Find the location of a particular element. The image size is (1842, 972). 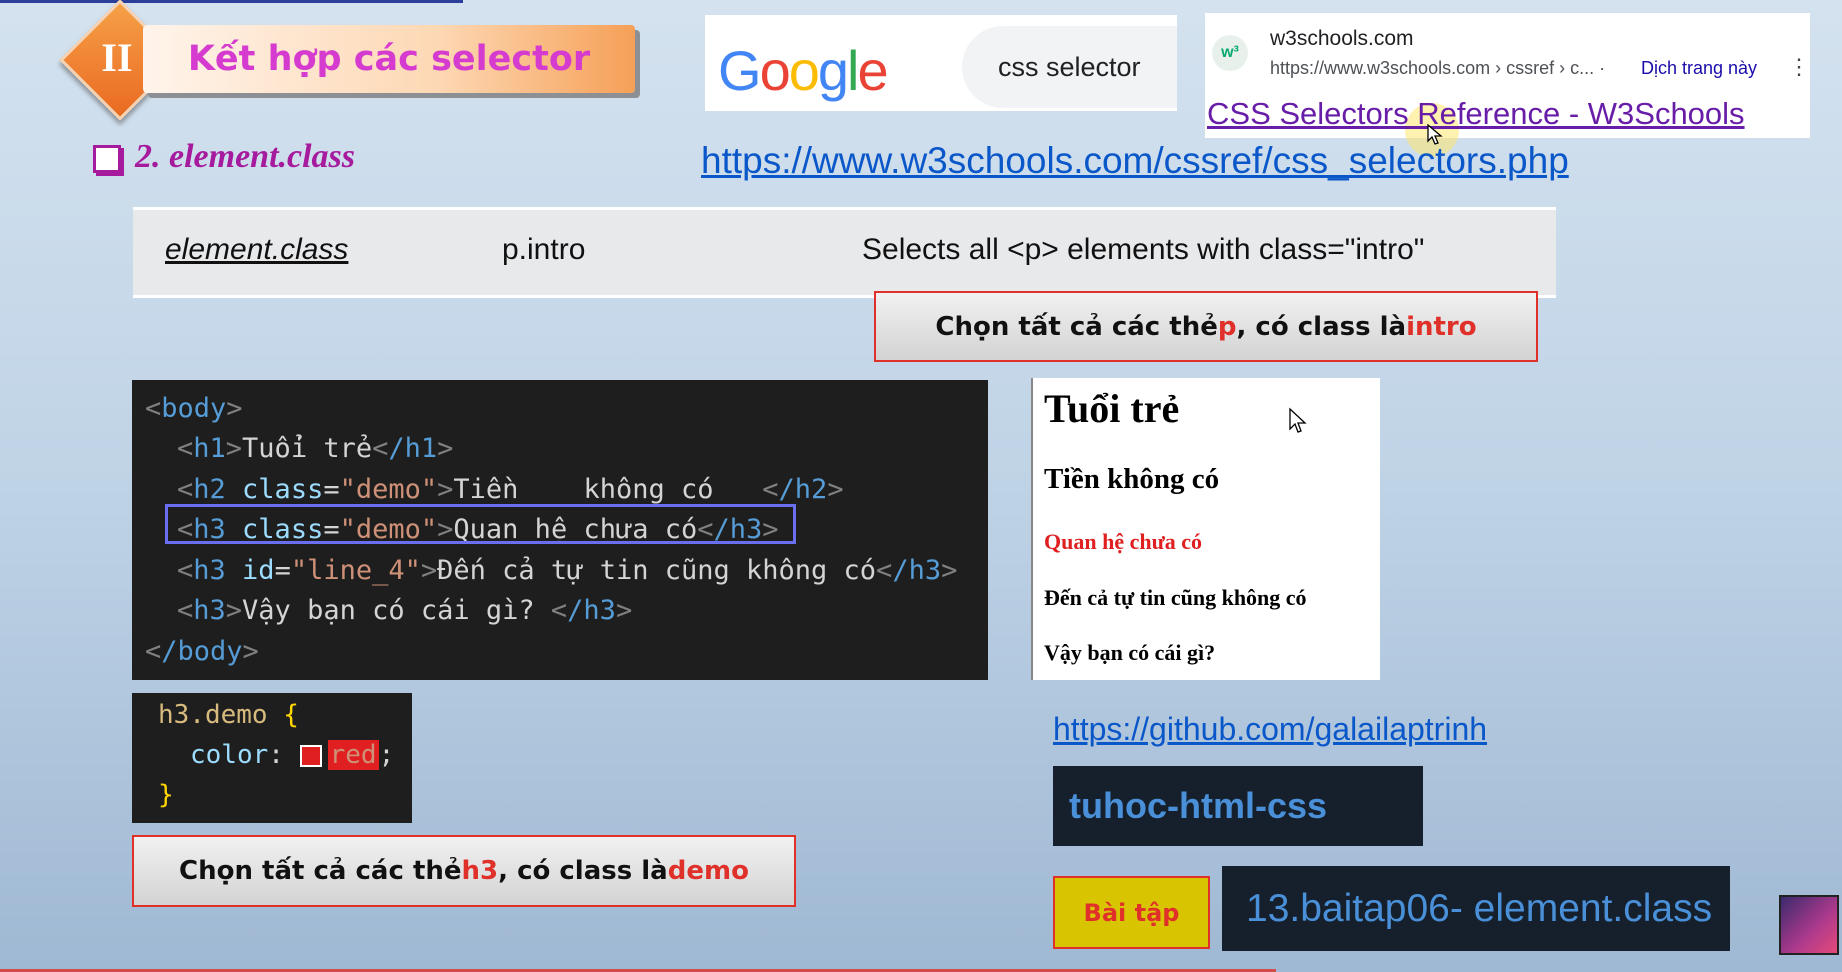

preview-h3-demo: Quan hệ chưa có is located at coordinates (1123, 541).